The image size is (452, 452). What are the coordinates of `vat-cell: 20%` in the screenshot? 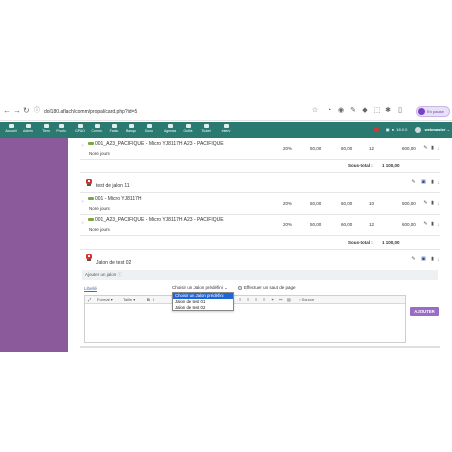 It's located at (288, 148).